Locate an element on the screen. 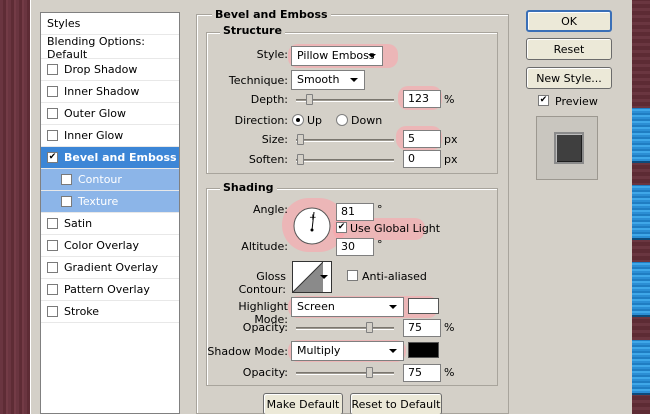 This screenshot has height=414, width=650. checkbox-checked: ✔ is located at coordinates (52, 157).